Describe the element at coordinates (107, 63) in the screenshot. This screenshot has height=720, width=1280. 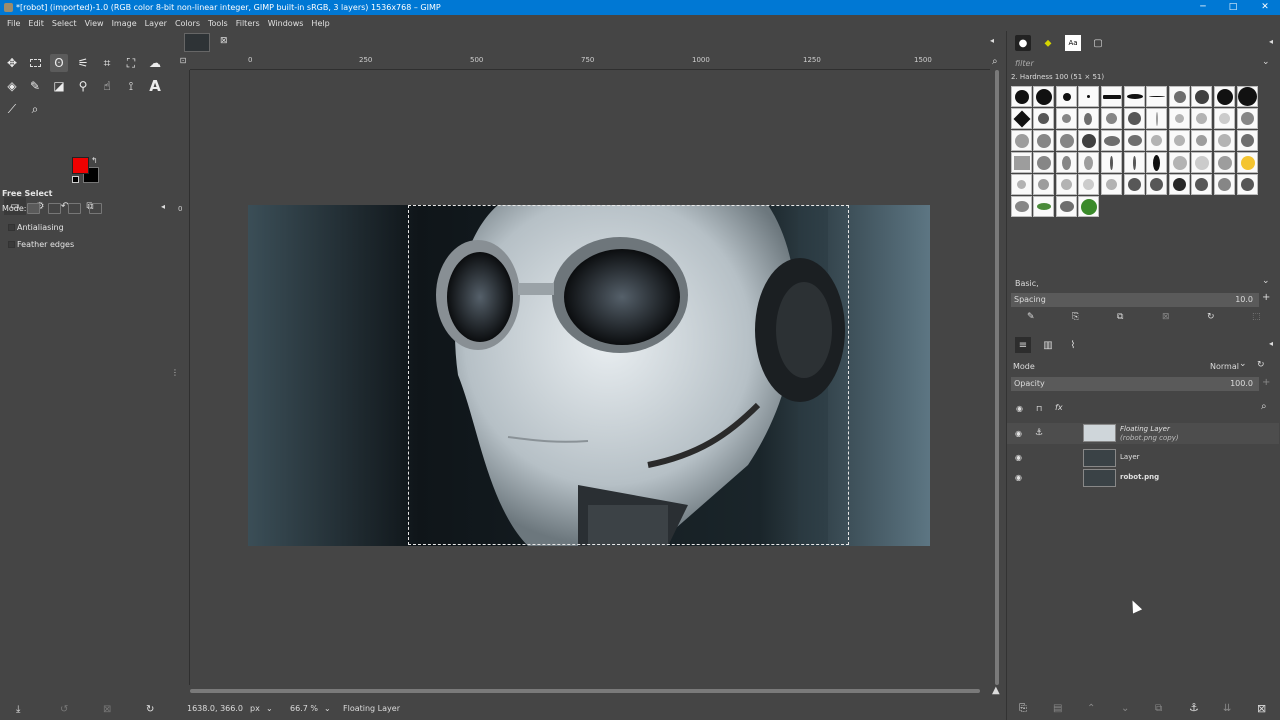
I see `crop-icon: ⌗` at that location.